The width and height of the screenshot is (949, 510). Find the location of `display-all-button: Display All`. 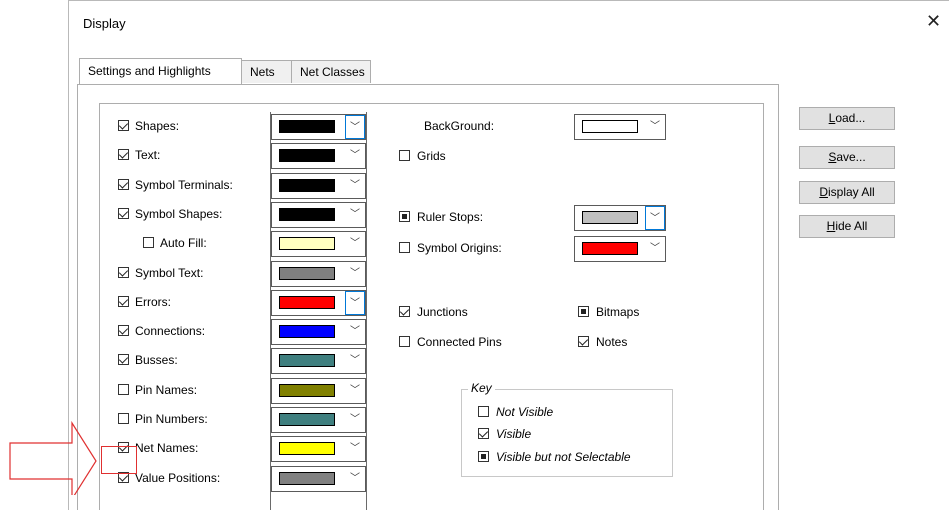

display-all-button: Display All is located at coordinates (847, 192).